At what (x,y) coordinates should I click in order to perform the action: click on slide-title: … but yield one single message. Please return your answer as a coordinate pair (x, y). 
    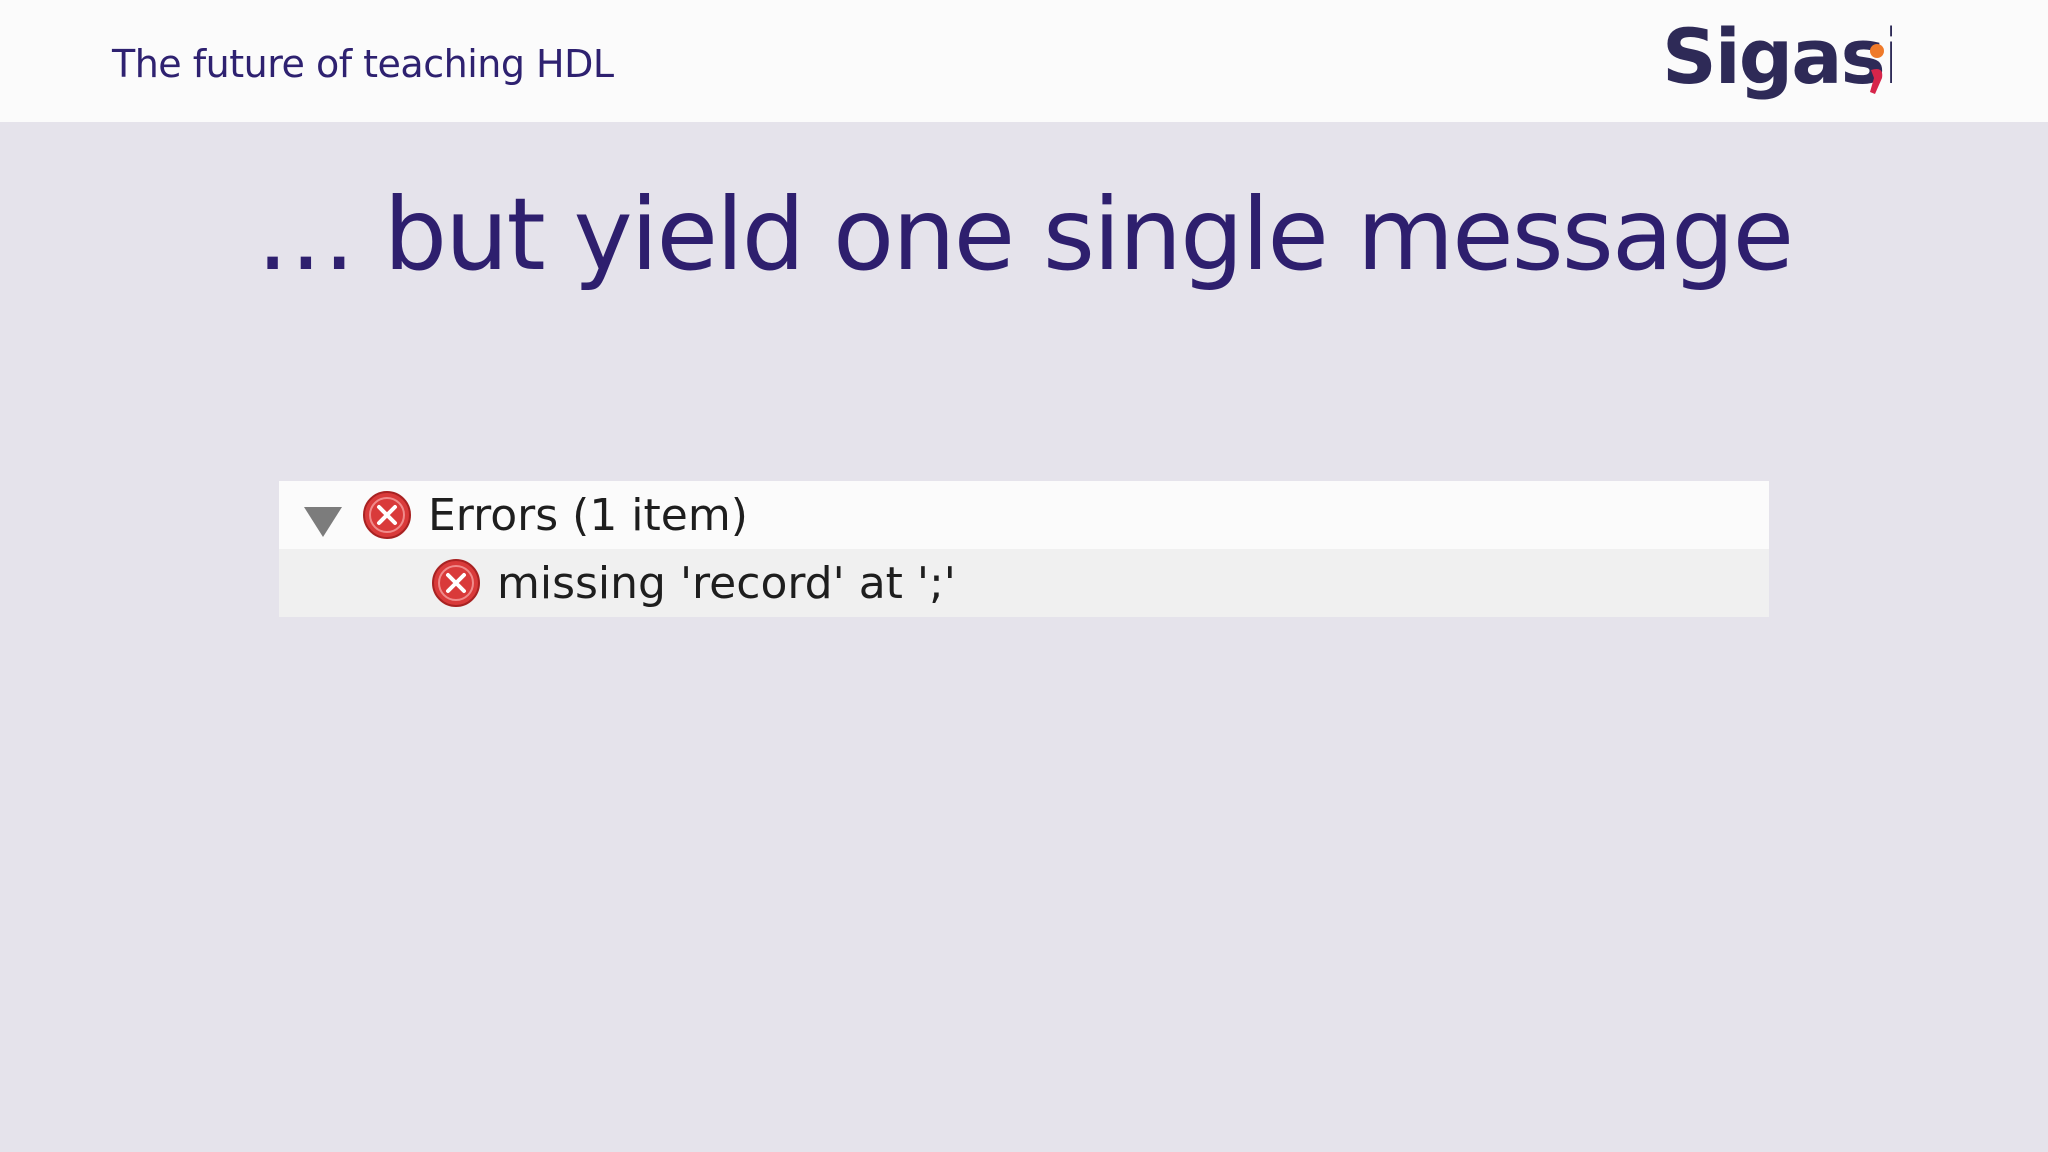
    Looking at the image, I should click on (1024, 234).